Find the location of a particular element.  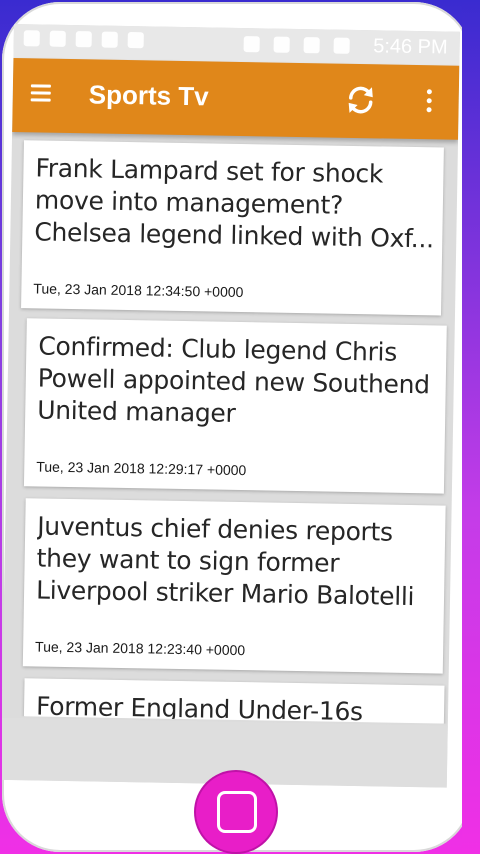

phone-edge is located at coordinates (471, 427).